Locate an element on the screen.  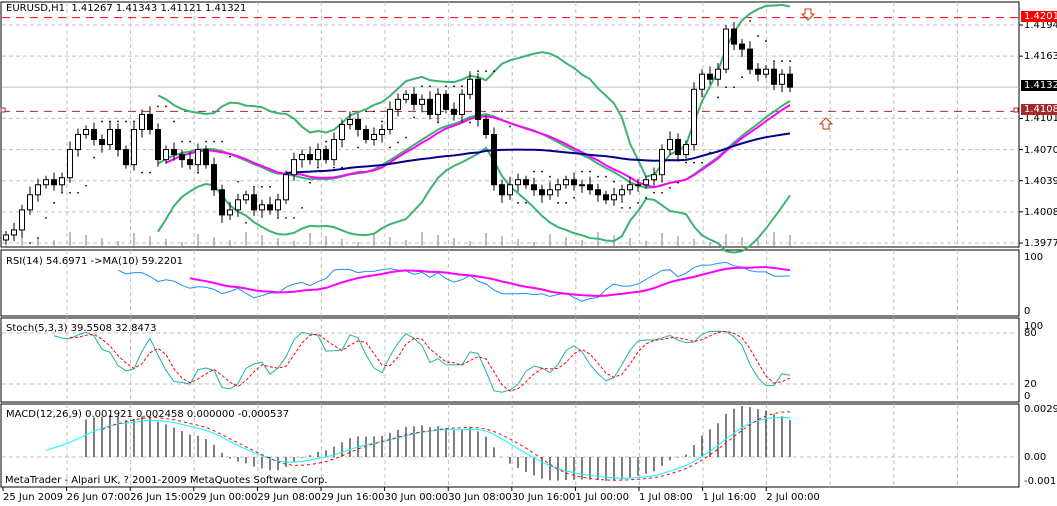
y-tick-label: 0.002971 is located at coordinates (1040, 409).